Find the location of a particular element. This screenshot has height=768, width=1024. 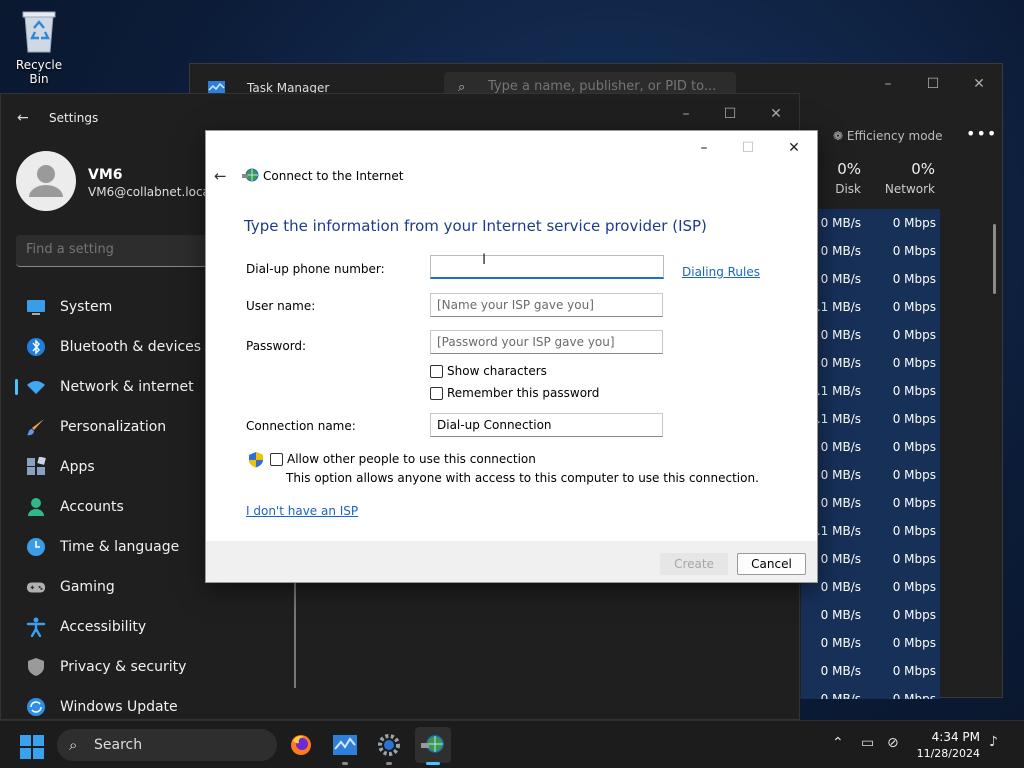

sidebar-item-personalization: Personalization is located at coordinates (103, 427).